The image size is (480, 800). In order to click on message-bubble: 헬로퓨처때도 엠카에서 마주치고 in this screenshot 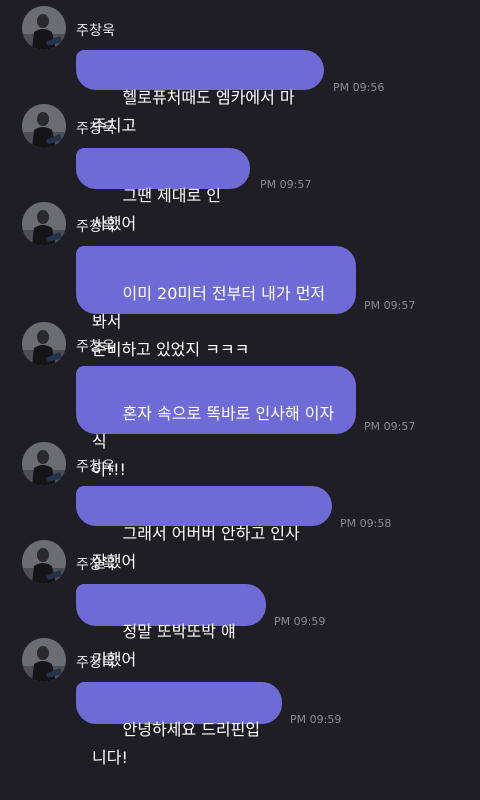, I will do `click(200, 92)`.